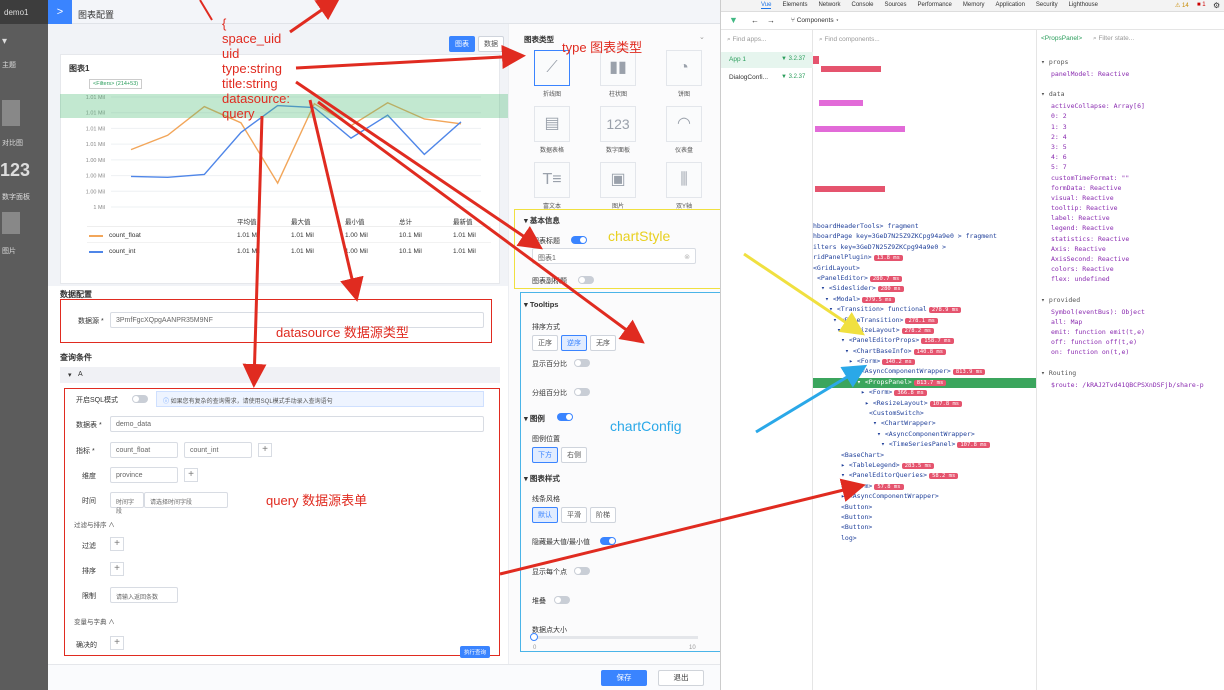 This screenshot has height=690, width=1224. What do you see at coordinates (317, 500) in the screenshot?
I see `query-annotation: query 数据源表单` at bounding box center [317, 500].